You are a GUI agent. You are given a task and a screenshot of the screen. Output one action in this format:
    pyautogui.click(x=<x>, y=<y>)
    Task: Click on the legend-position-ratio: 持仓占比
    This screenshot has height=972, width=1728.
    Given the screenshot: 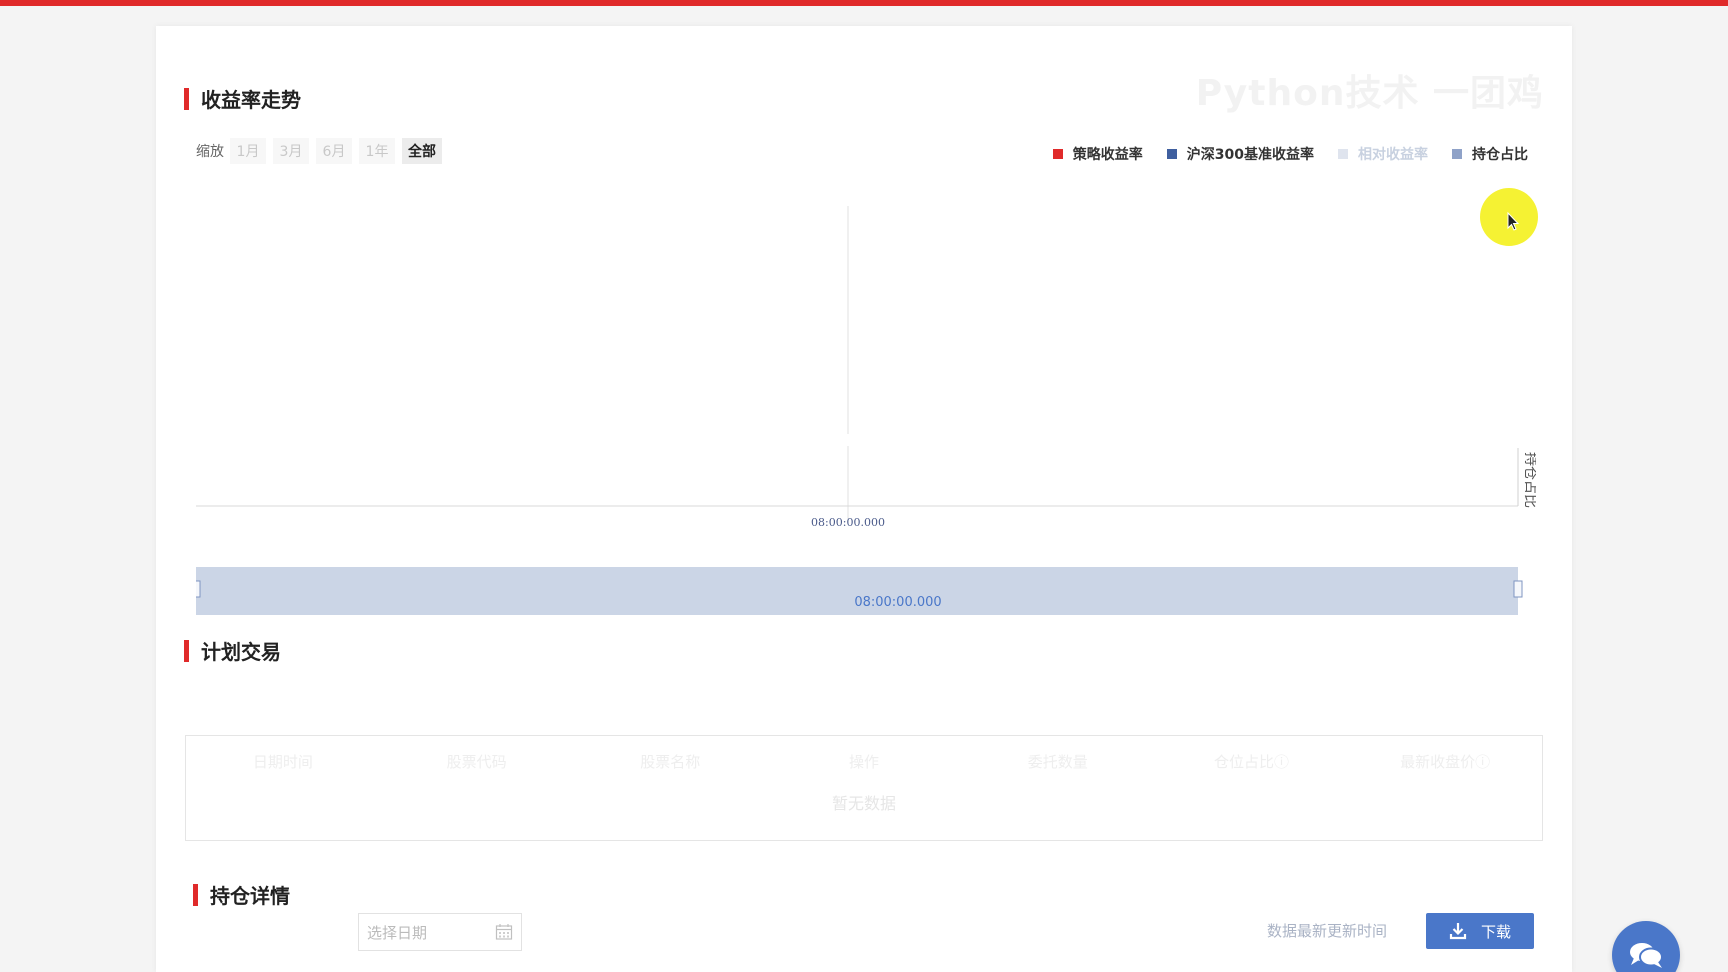 What is the action you would take?
    pyautogui.click(x=1490, y=154)
    